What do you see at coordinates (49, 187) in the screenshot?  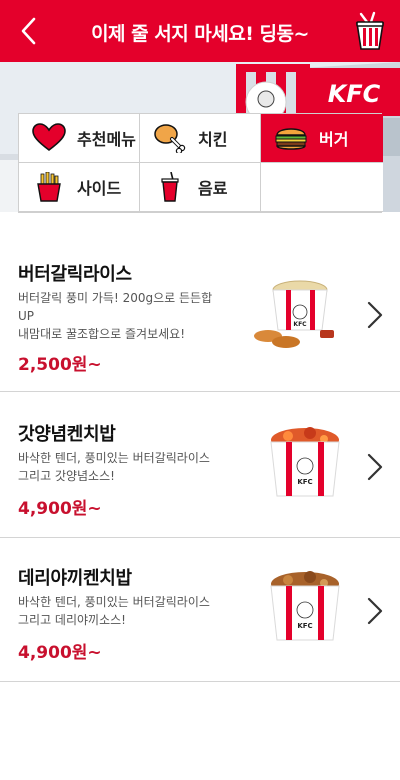 I see `fries-icon` at bounding box center [49, 187].